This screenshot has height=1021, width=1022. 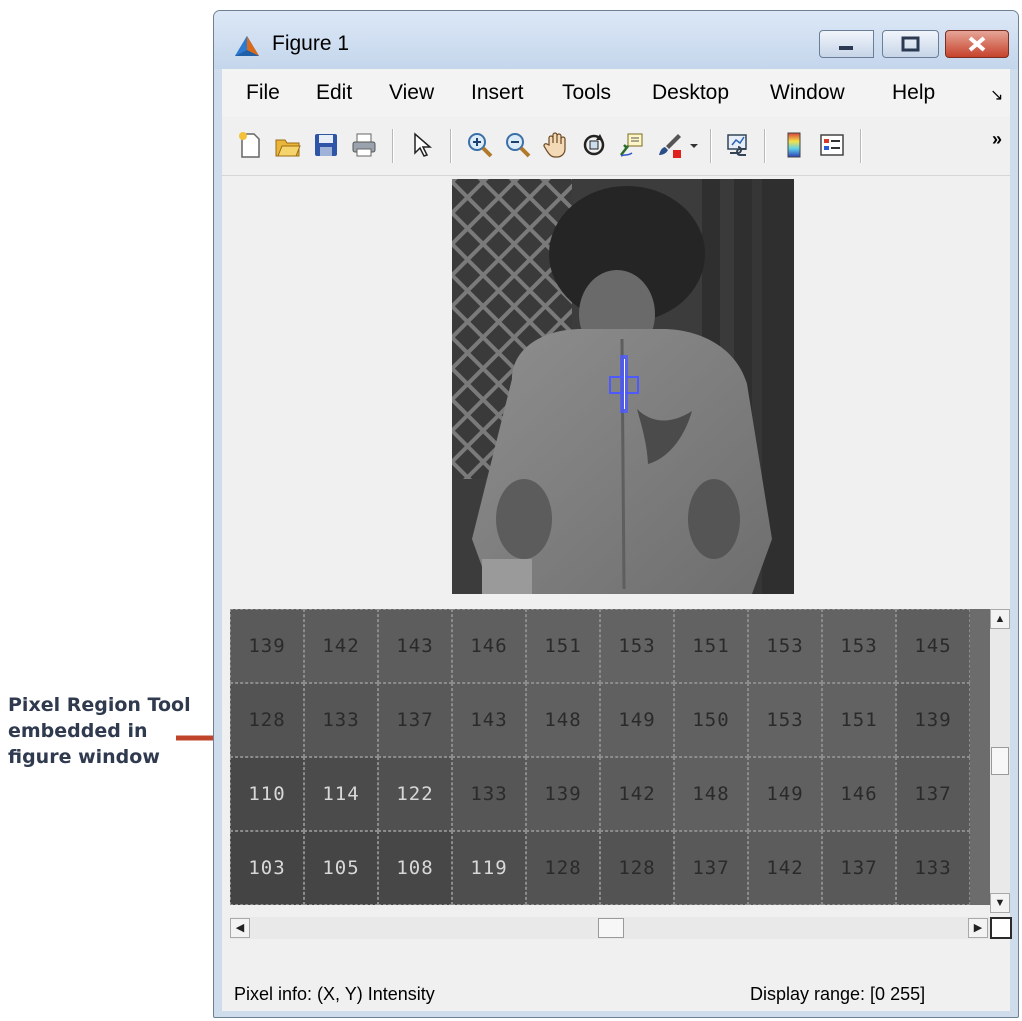 What do you see at coordinates (334, 994) in the screenshot?
I see `pixel-info-label: Pixel info: (X, Y) Intensity` at bounding box center [334, 994].